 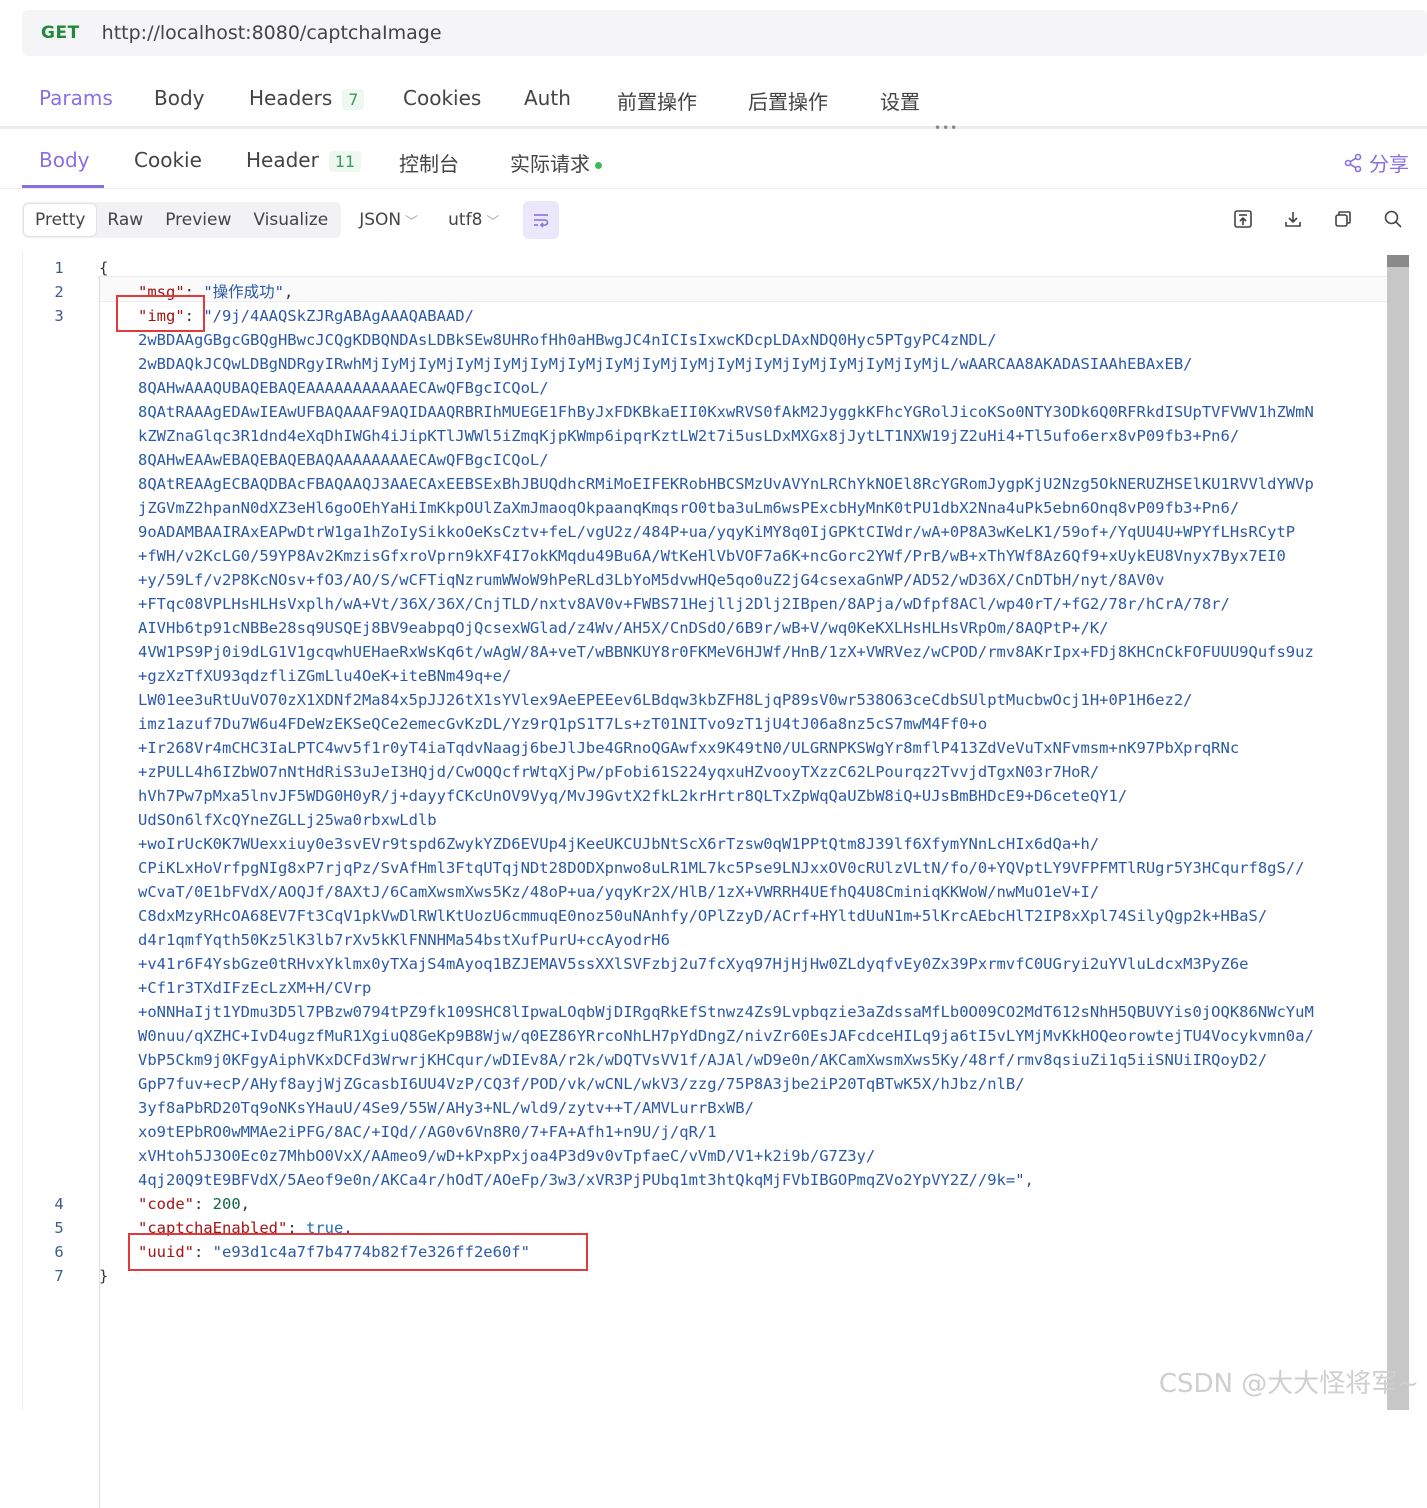 What do you see at coordinates (657, 100) in the screenshot?
I see `tab-pre-request: 前置操作` at bounding box center [657, 100].